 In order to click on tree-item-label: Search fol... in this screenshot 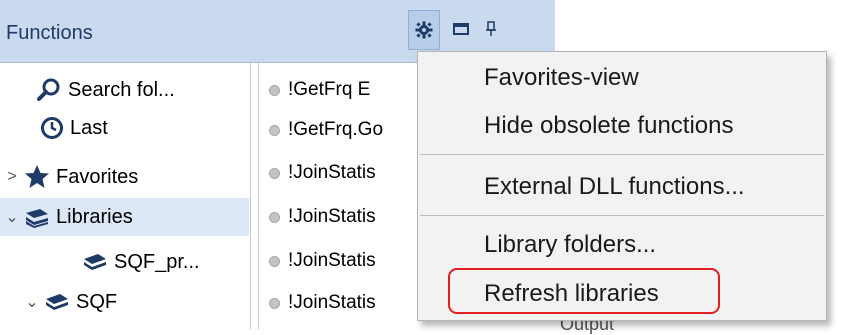, I will do `click(121, 89)`.